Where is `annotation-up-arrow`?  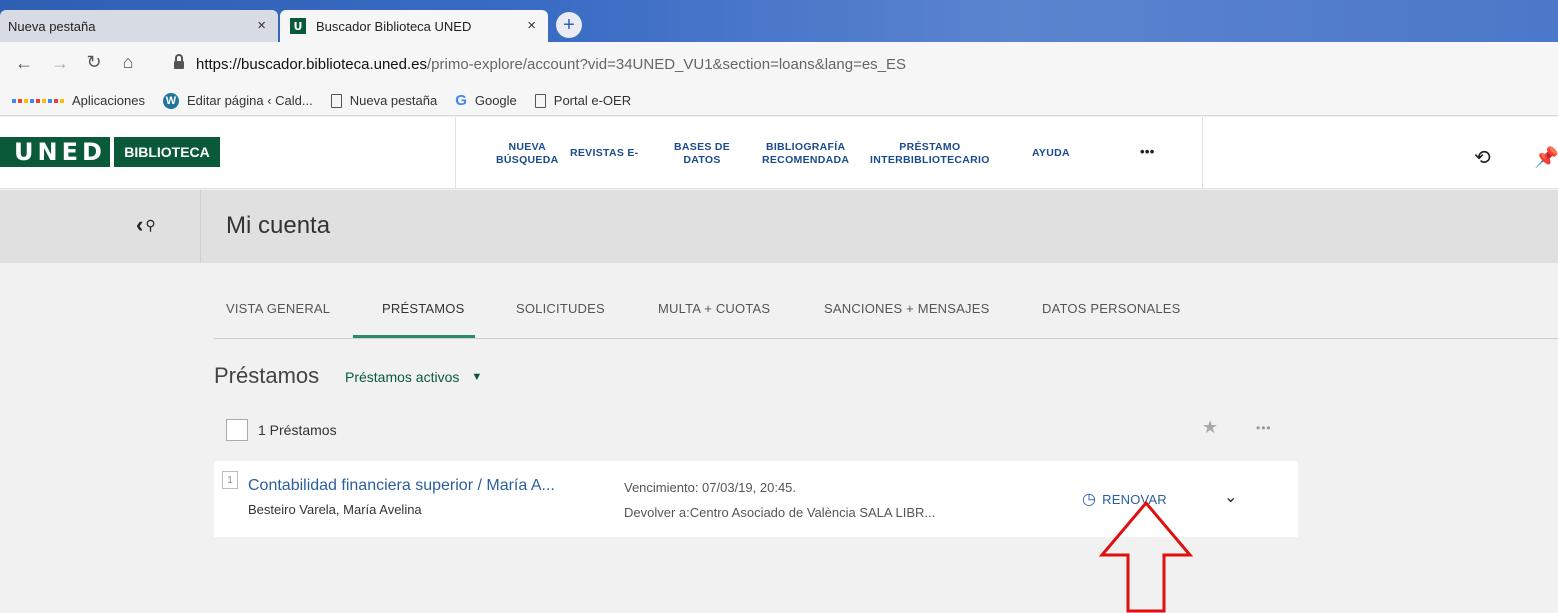 annotation-up-arrow is located at coordinates (1146, 557).